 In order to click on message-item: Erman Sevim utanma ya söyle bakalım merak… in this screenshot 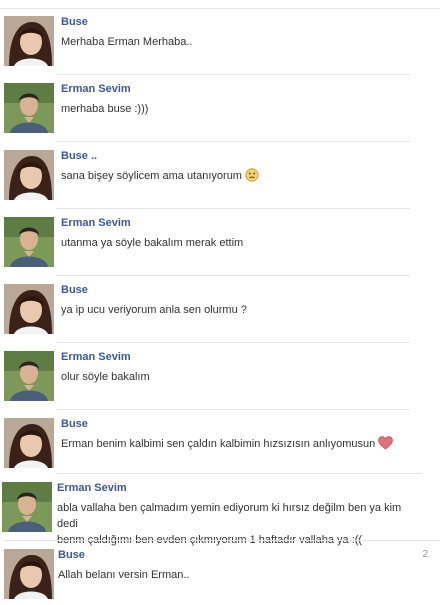, I will do `click(220, 243)`.